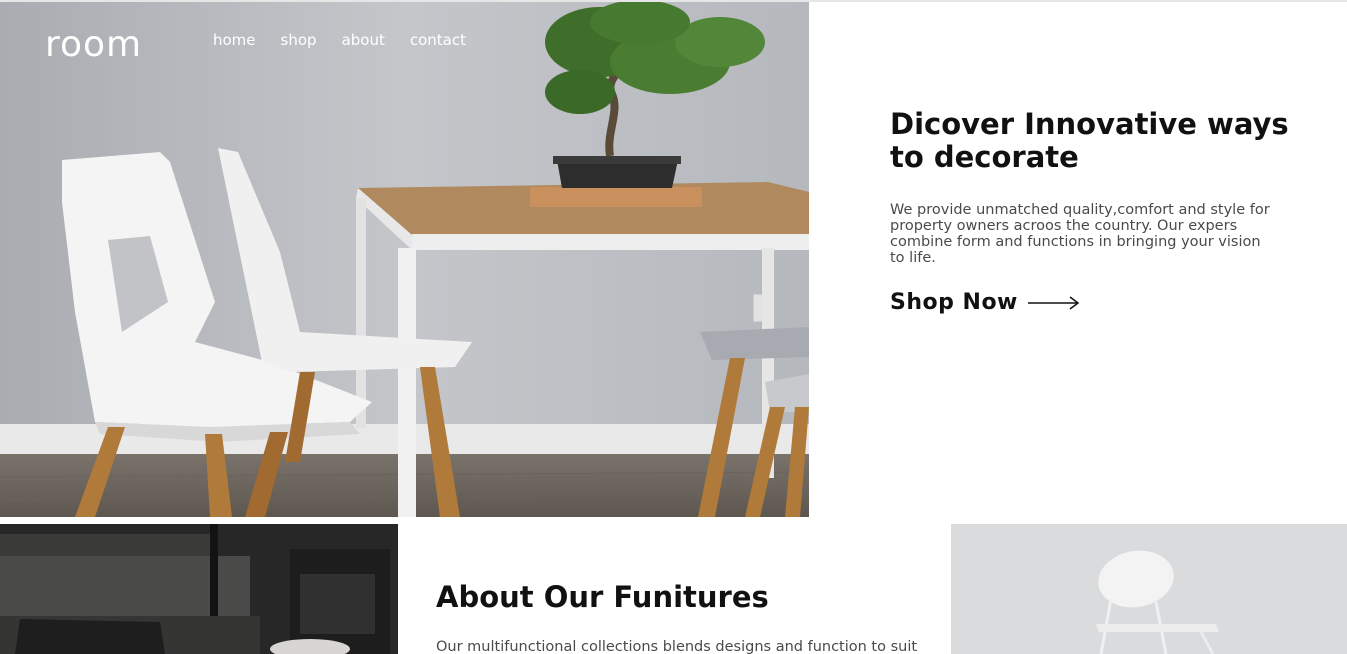 The height and width of the screenshot is (654, 1347). Describe the element at coordinates (299, 40) in the screenshot. I see `nav-shop: shop` at that location.